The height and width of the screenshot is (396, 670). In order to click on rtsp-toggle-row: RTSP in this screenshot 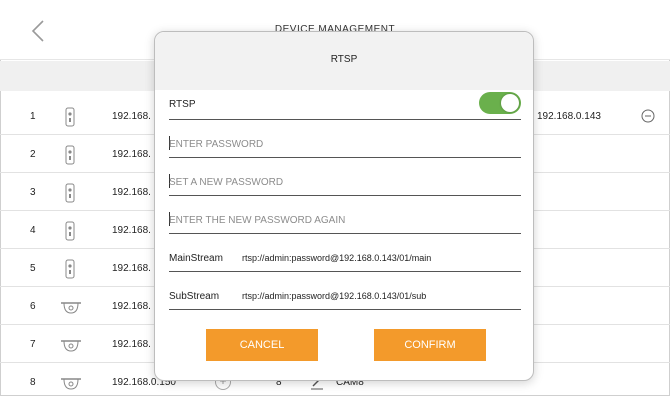, I will do `click(345, 105)`.